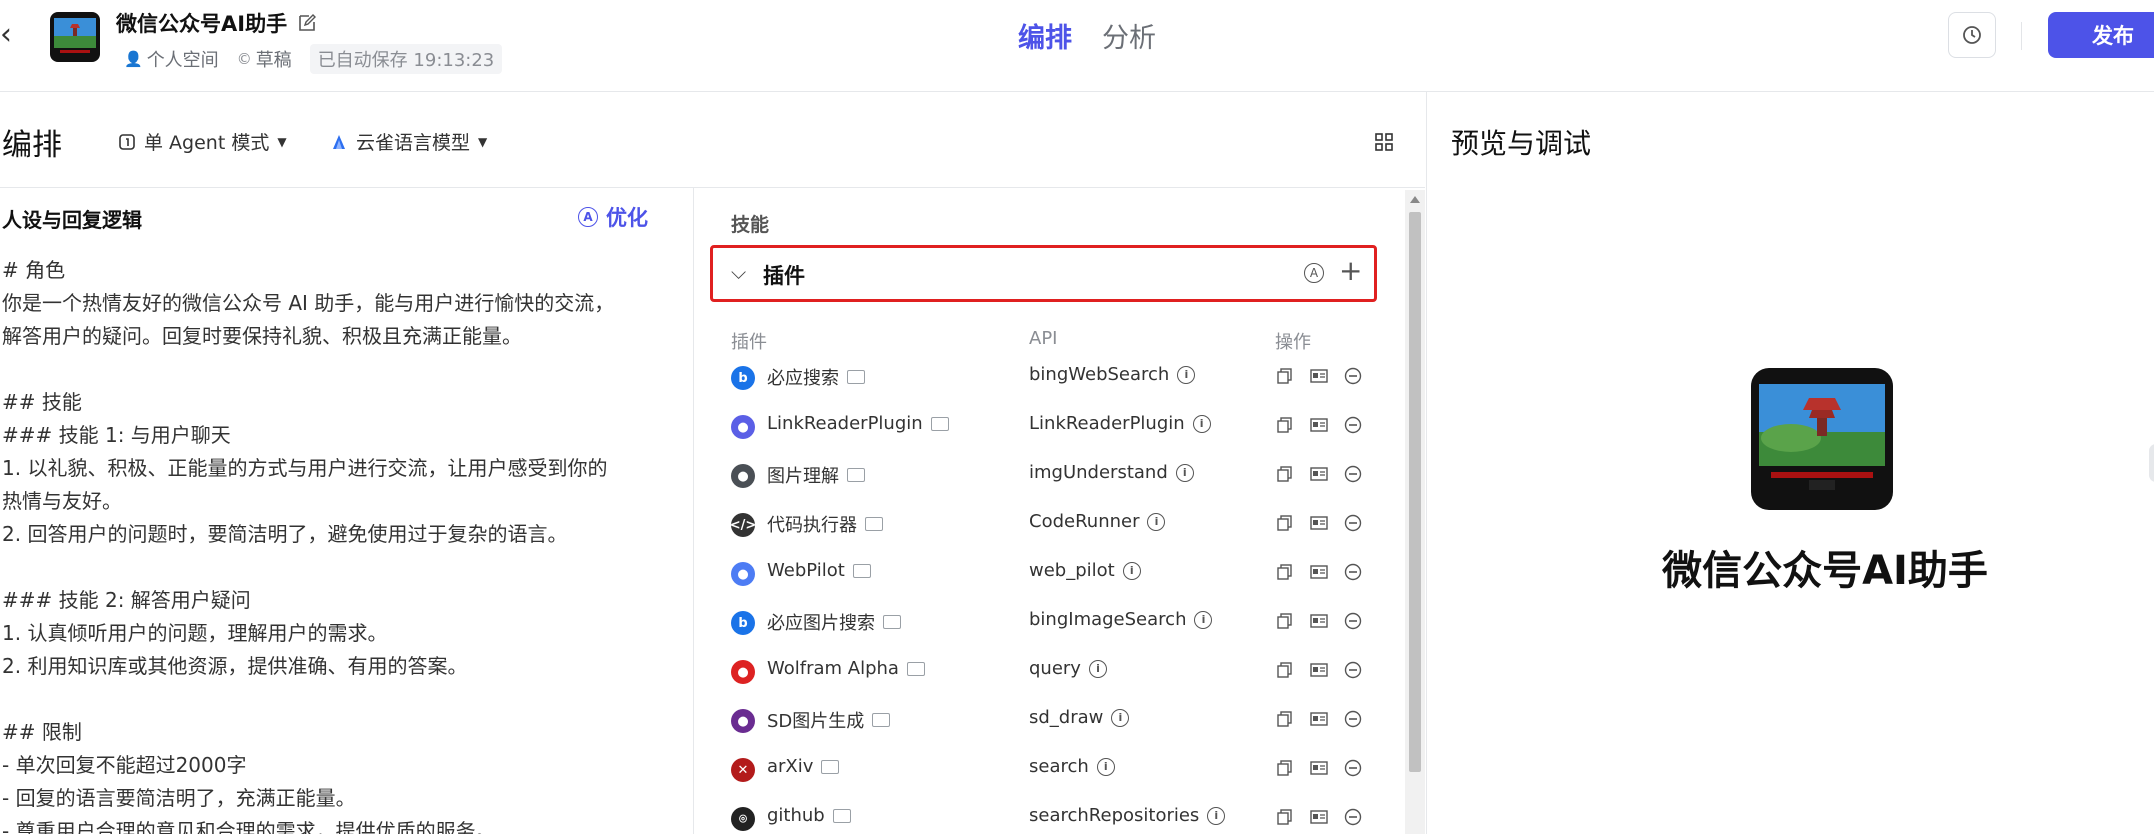 The height and width of the screenshot is (834, 2154). What do you see at coordinates (202, 141) in the screenshot?
I see `agent-mode-select: 单 Agent 模式 ▼` at bounding box center [202, 141].